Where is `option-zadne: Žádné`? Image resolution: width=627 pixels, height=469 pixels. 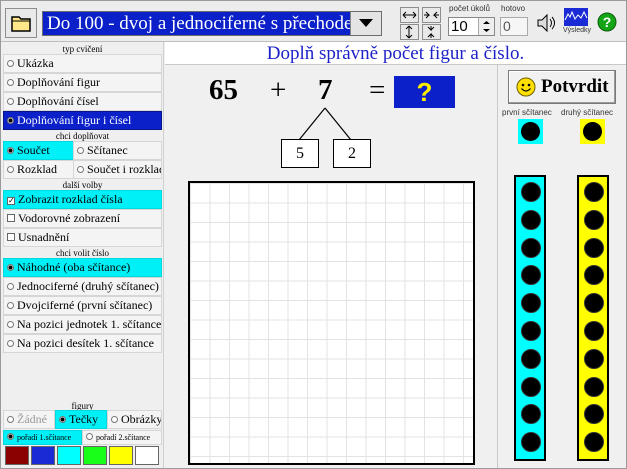
option-zadne: Žádné is located at coordinates (29, 419).